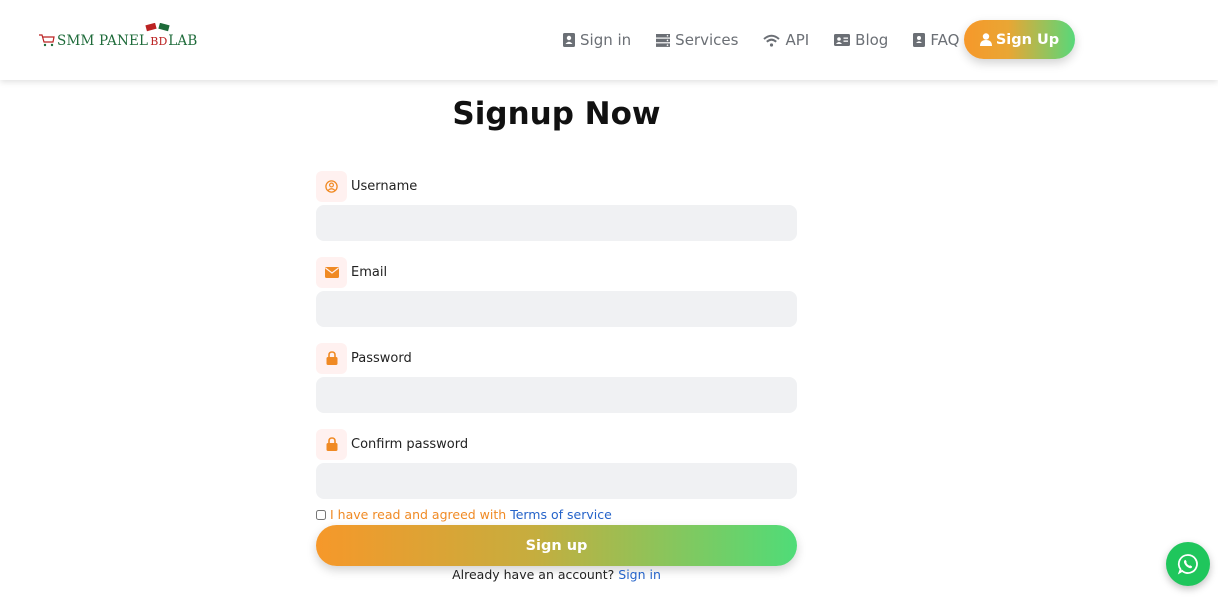  Describe the element at coordinates (561, 514) in the screenshot. I see `terms-link: Terms of service` at that location.